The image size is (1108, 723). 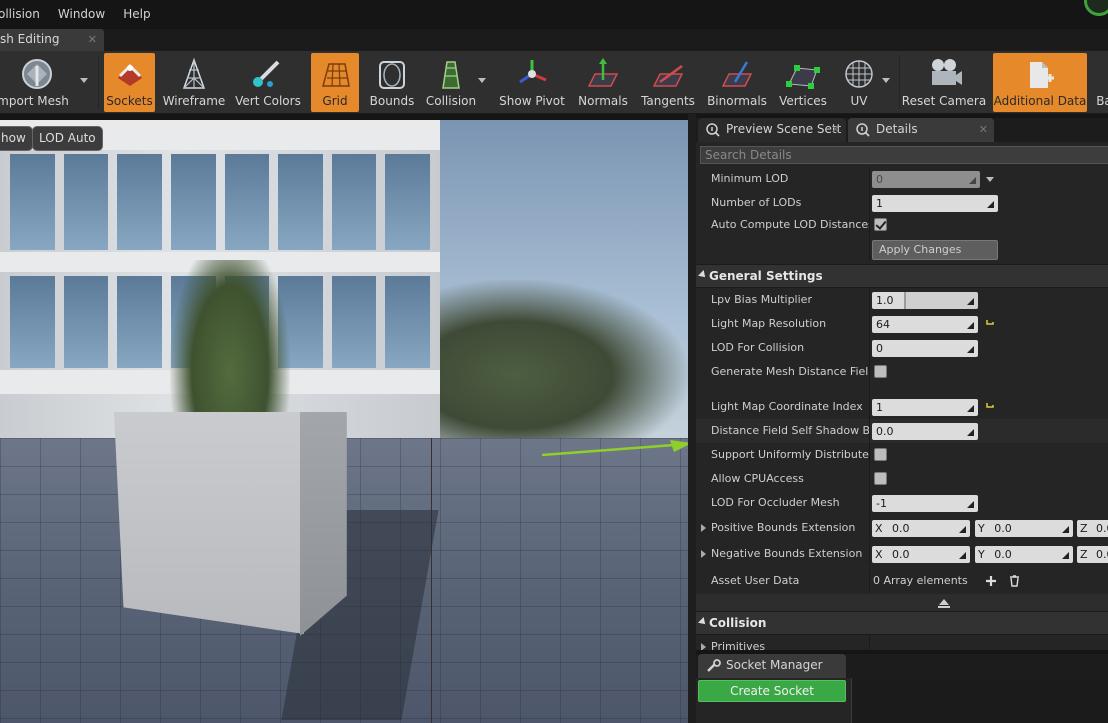 What do you see at coordinates (944, 607) in the screenshot?
I see `collapse-underline` at bounding box center [944, 607].